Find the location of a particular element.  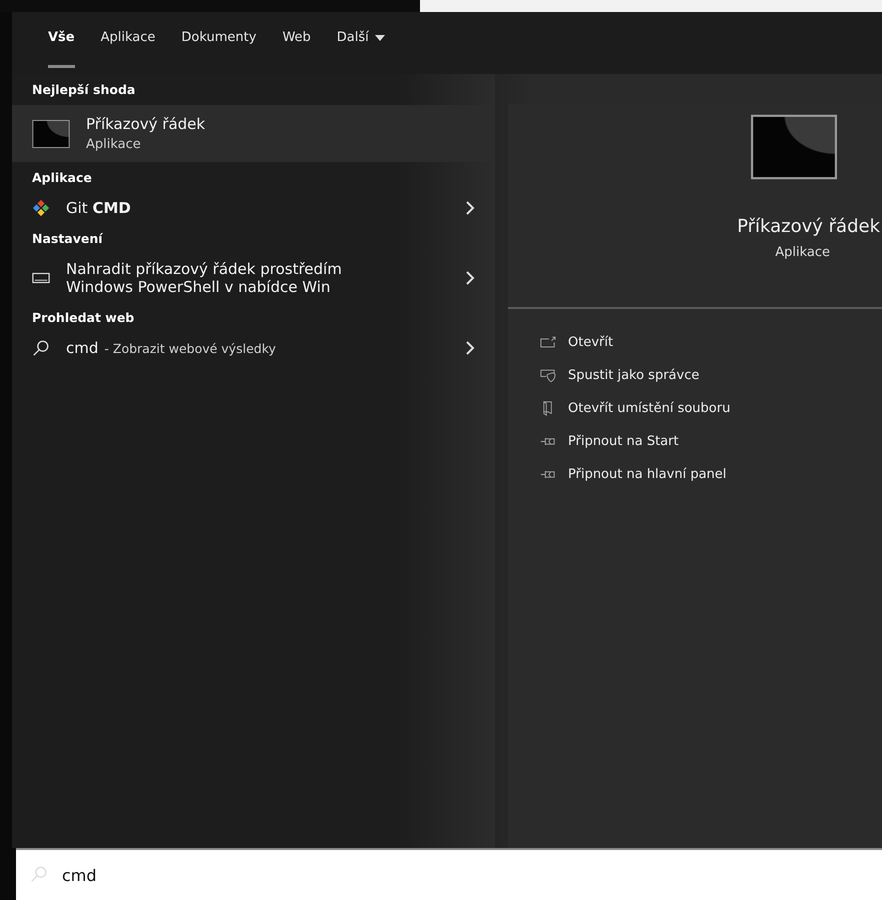

result-title: Git CMD is located at coordinates (99, 208).